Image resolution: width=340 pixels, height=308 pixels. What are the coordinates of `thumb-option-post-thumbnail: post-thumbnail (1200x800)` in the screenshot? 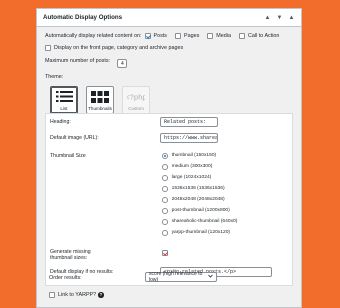 It's located at (196, 211).